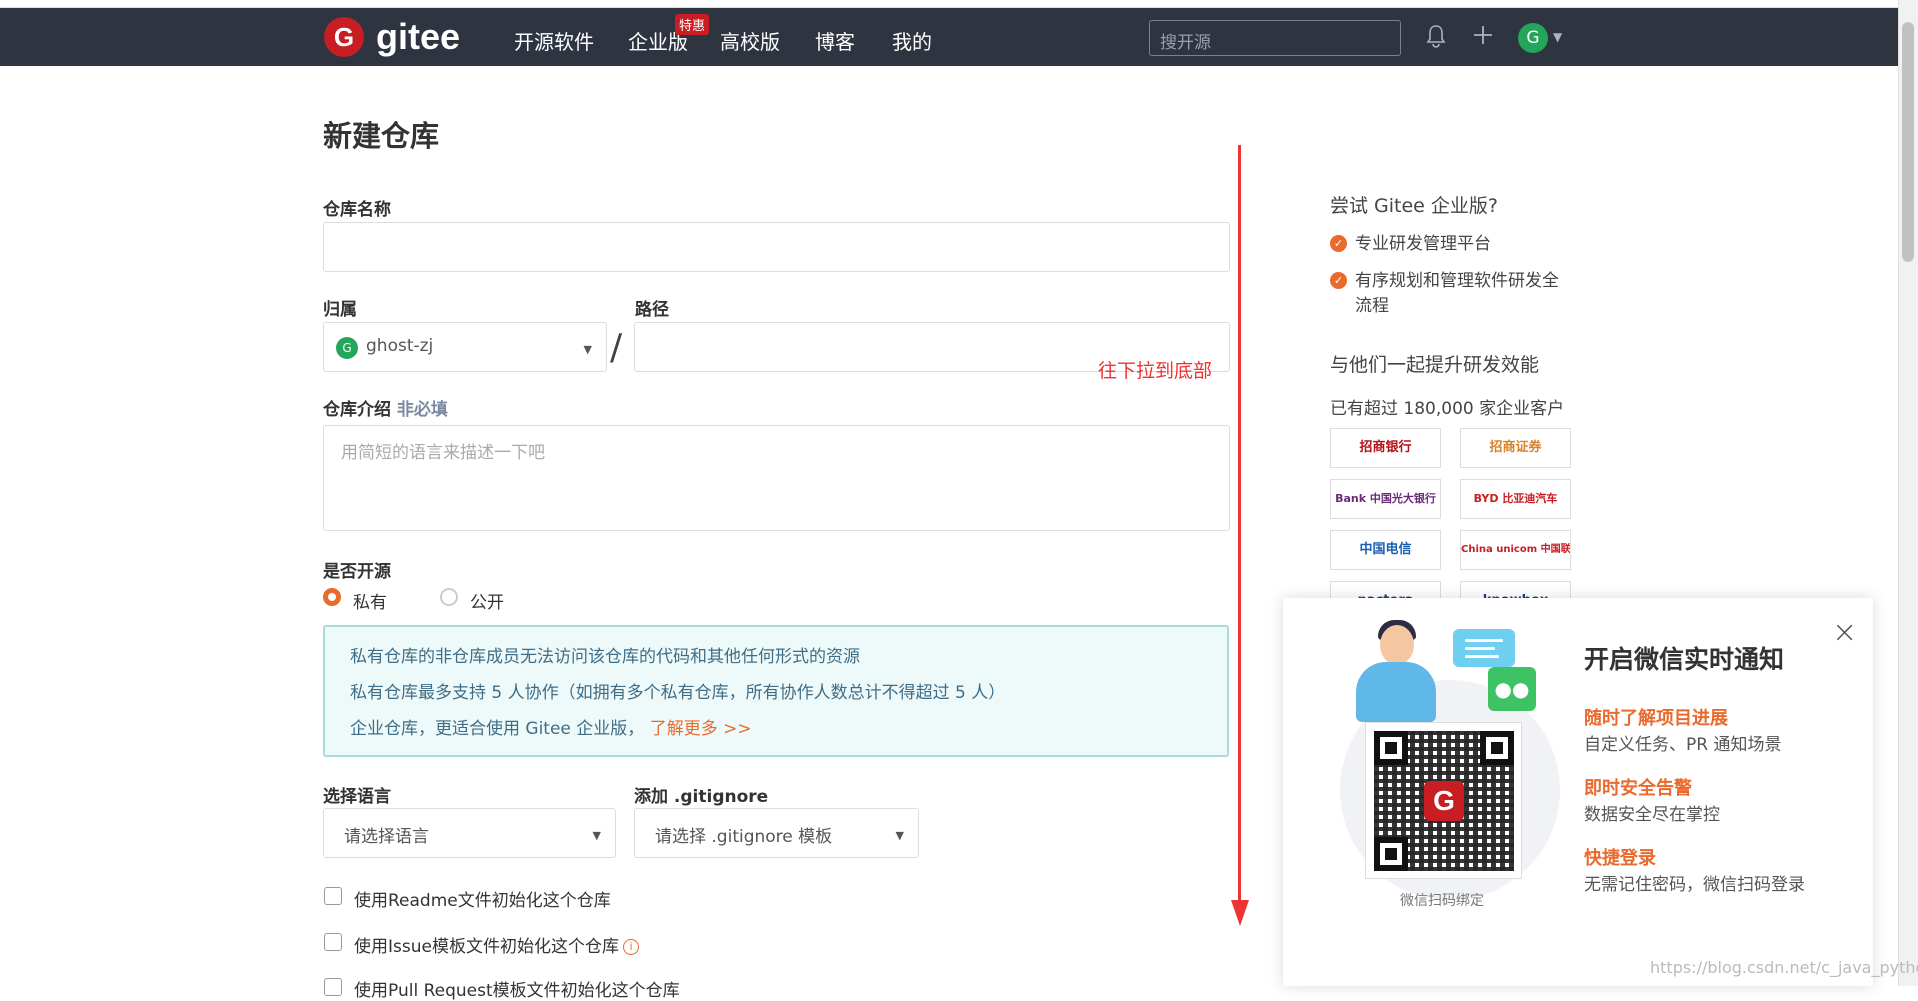 The image size is (1918, 1001). I want to click on join-title: 与他们一起提升研发效能, so click(1435, 365).